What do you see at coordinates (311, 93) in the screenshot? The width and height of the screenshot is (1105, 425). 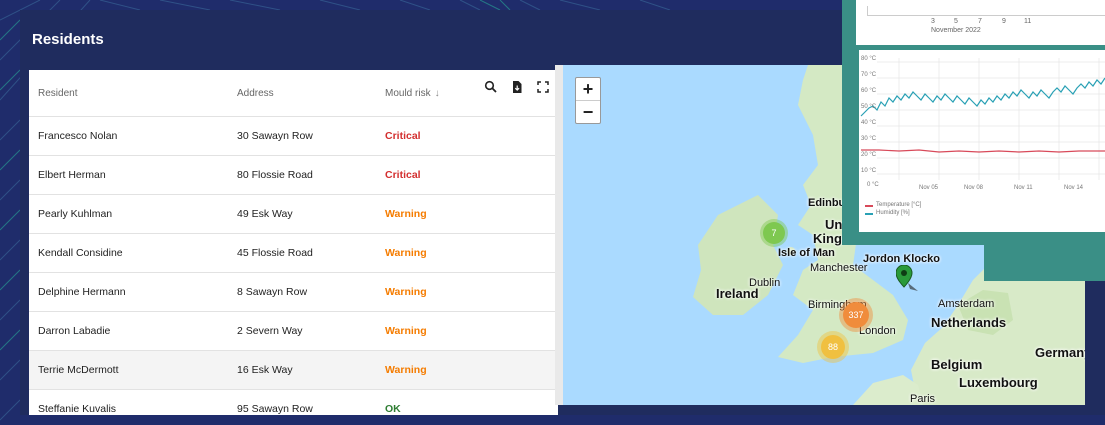 I see `column-header-address: Address` at bounding box center [311, 93].